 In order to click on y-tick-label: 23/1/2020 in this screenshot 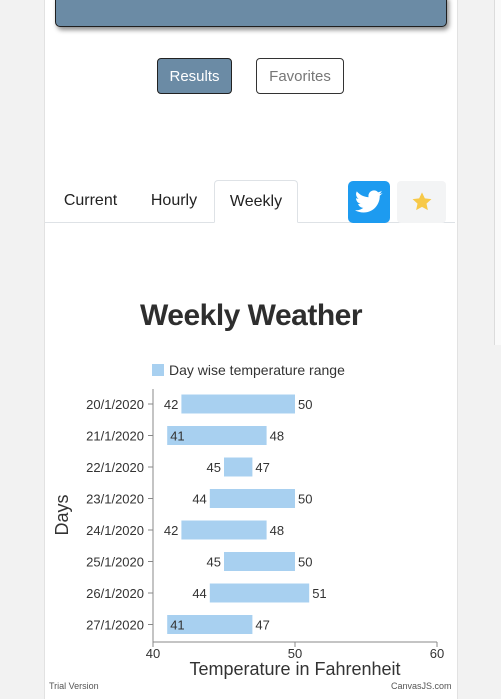, I will do `click(115, 499)`.